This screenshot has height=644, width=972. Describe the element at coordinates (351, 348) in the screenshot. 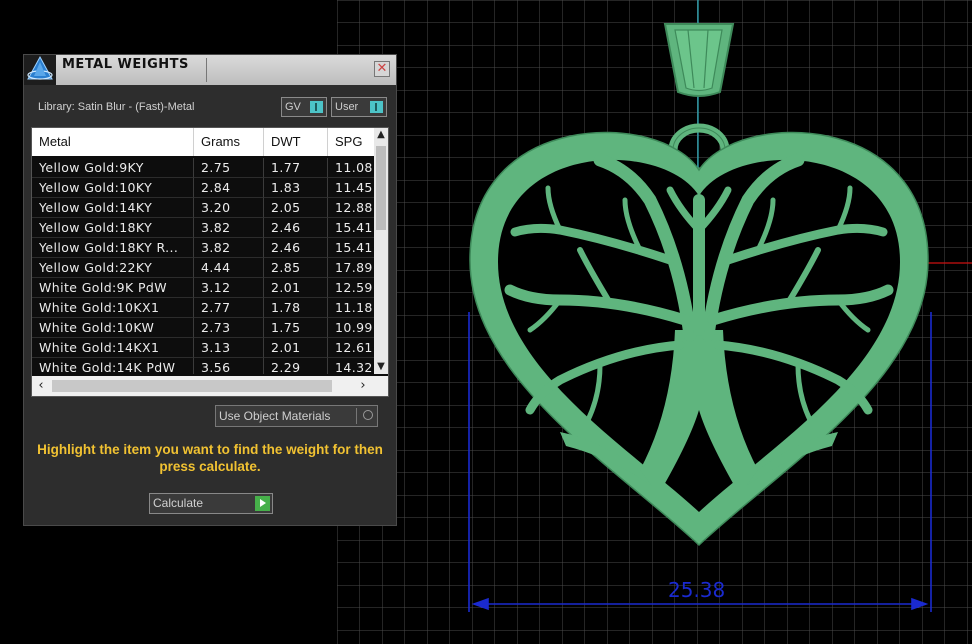

I see `cell-spg: 12.61` at that location.